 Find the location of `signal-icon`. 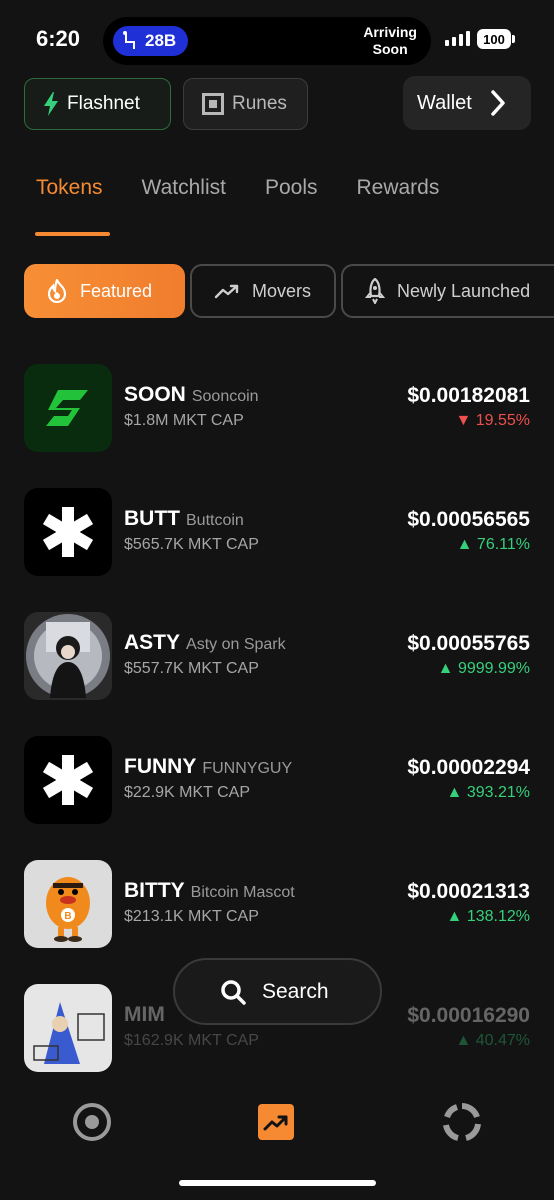

signal-icon is located at coordinates (457, 38).